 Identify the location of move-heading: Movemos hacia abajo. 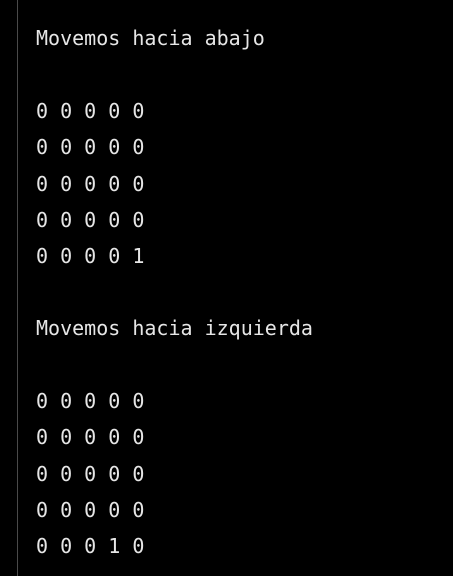
(150, 38).